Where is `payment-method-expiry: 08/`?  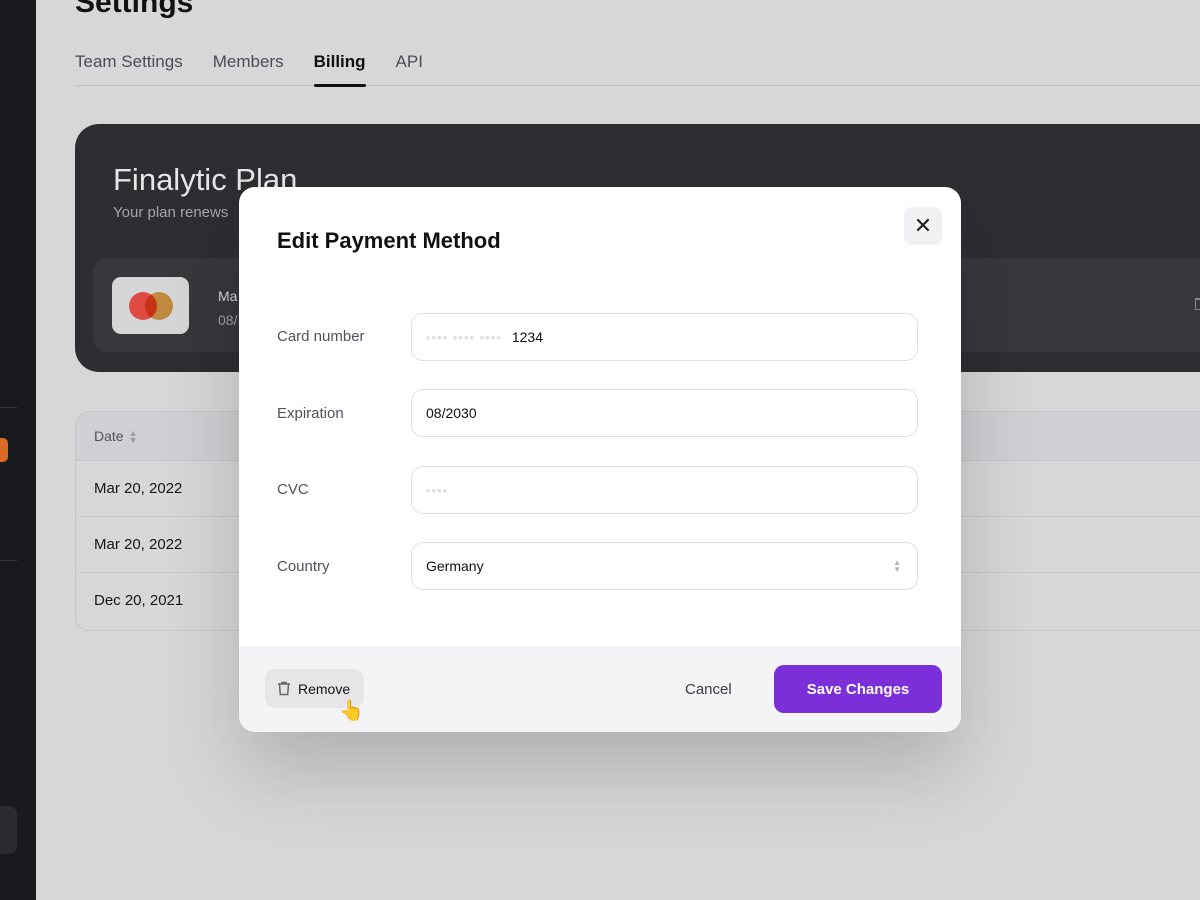 payment-method-expiry: 08/ is located at coordinates (228, 320).